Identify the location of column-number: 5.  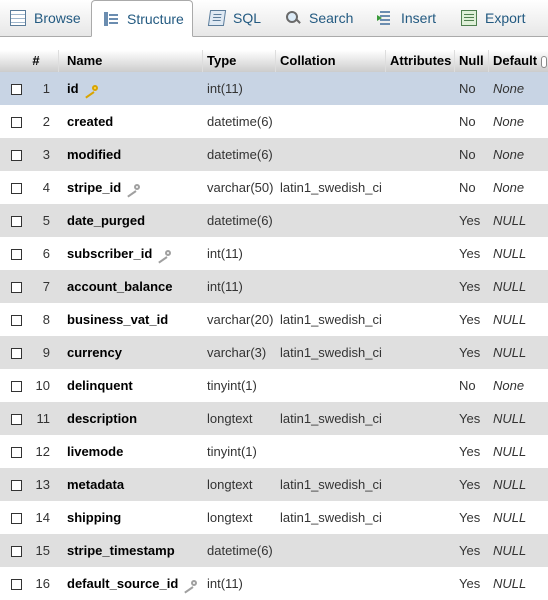
(46, 220).